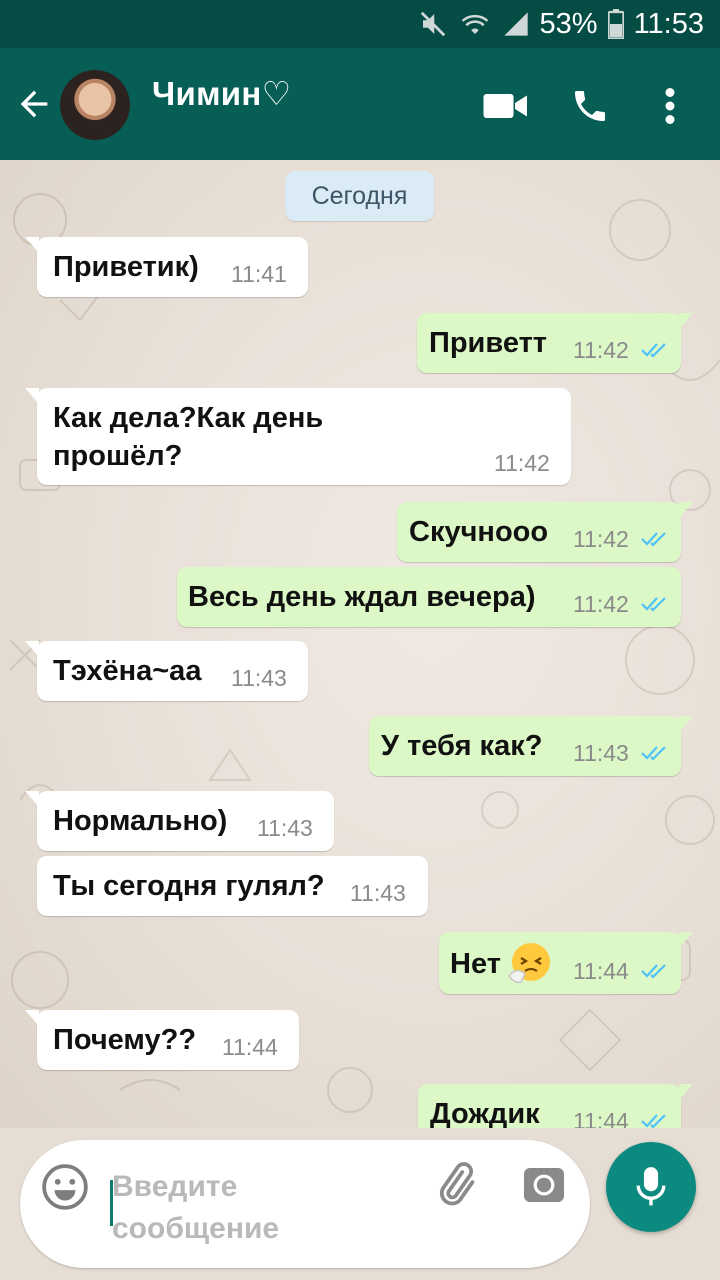  Describe the element at coordinates (360, 104) in the screenshot. I see `chat-header: Чимин♡` at that location.